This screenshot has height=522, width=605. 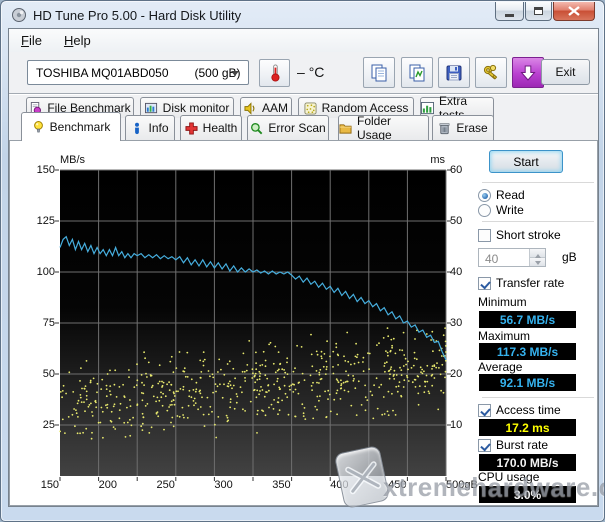 I want to click on drive-select: TOSHIBA MQ01ABD050 (500 gB), so click(x=138, y=72).